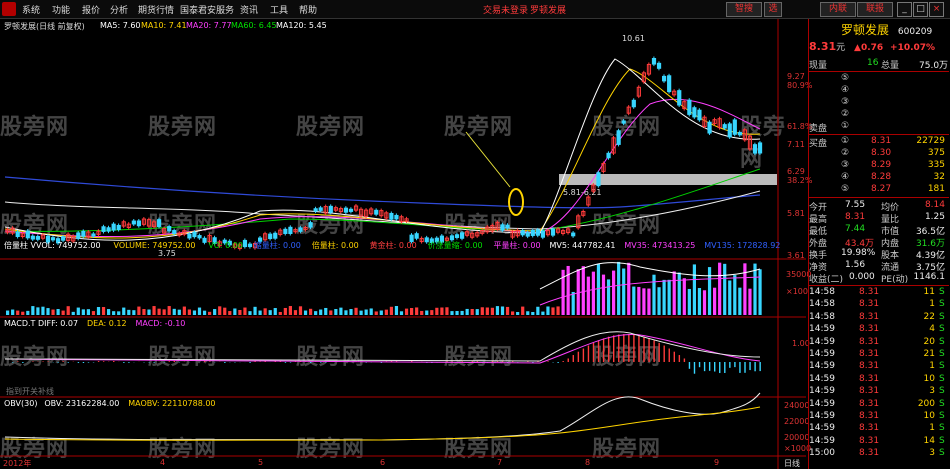  What do you see at coordinates (30, 391) in the screenshot?
I see `macd-note: 指到开关补线` at bounding box center [30, 391].